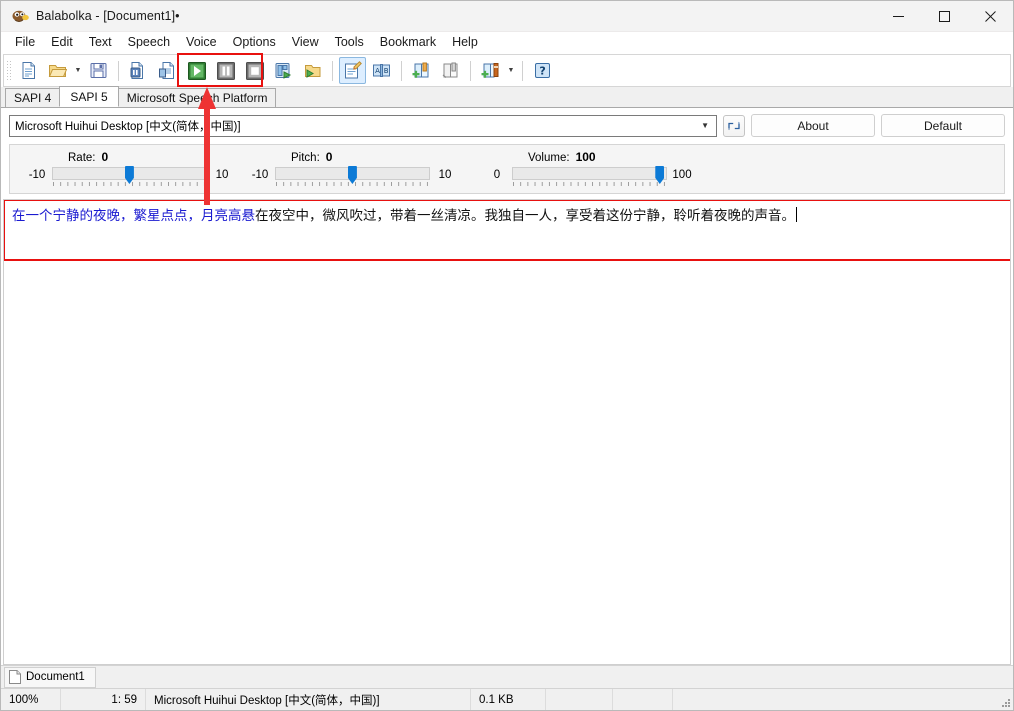 The height and width of the screenshot is (711, 1014). What do you see at coordinates (375, 157) in the screenshot?
I see `pitch-label-row: Pitch: 0` at bounding box center [375, 157].